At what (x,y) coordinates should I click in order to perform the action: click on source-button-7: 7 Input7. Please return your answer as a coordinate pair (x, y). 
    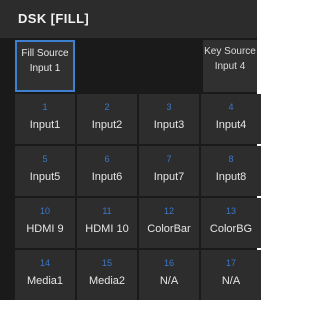
    Looking at the image, I should click on (169, 171).